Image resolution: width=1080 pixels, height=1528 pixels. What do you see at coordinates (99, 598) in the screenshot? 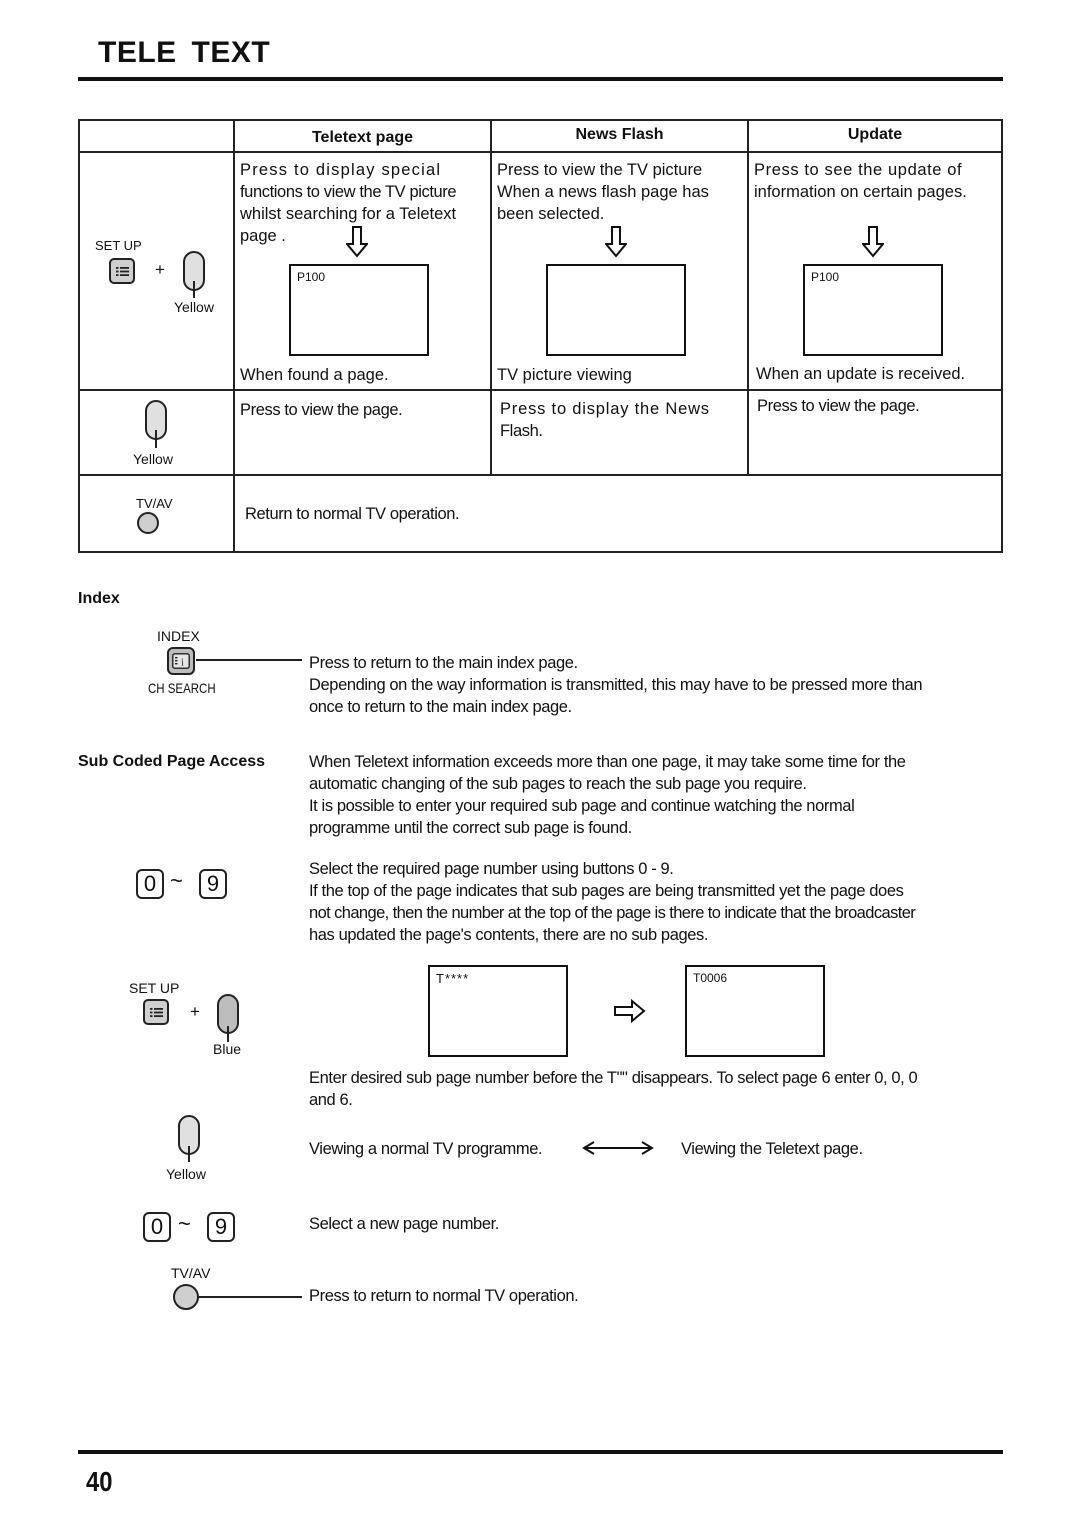
I see `index-heading: Index` at bounding box center [99, 598].